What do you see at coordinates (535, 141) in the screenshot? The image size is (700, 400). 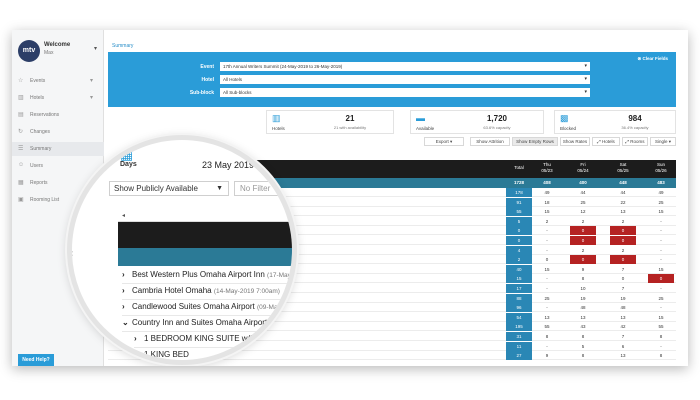 I see `show-empty-rows-button: Show Empty Rows` at bounding box center [535, 141].